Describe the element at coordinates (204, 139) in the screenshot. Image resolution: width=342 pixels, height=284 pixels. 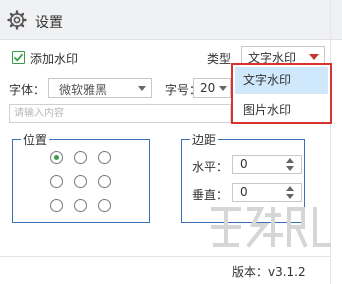
I see `margin-group-title: 边距` at that location.